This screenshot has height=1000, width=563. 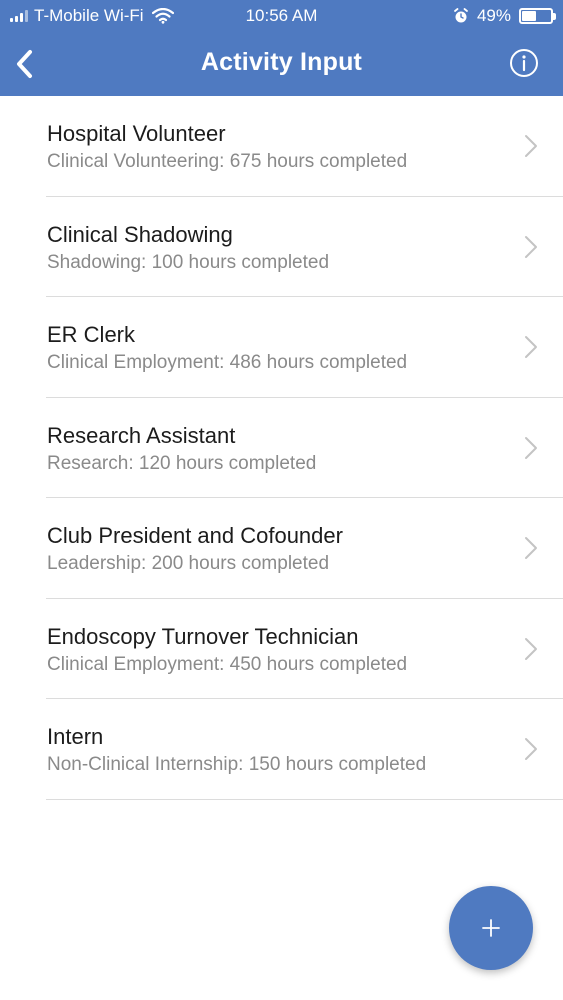 I want to click on info-icon, so click(x=524, y=63).